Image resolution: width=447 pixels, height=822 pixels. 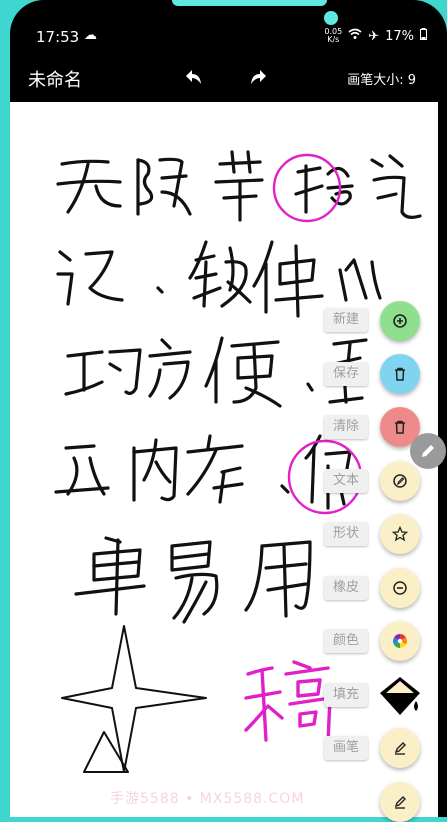 What do you see at coordinates (228, 37) in the screenshot?
I see `status-bar: 17:53 ☁ 0.05 K/s ✈ 17%` at bounding box center [228, 37].